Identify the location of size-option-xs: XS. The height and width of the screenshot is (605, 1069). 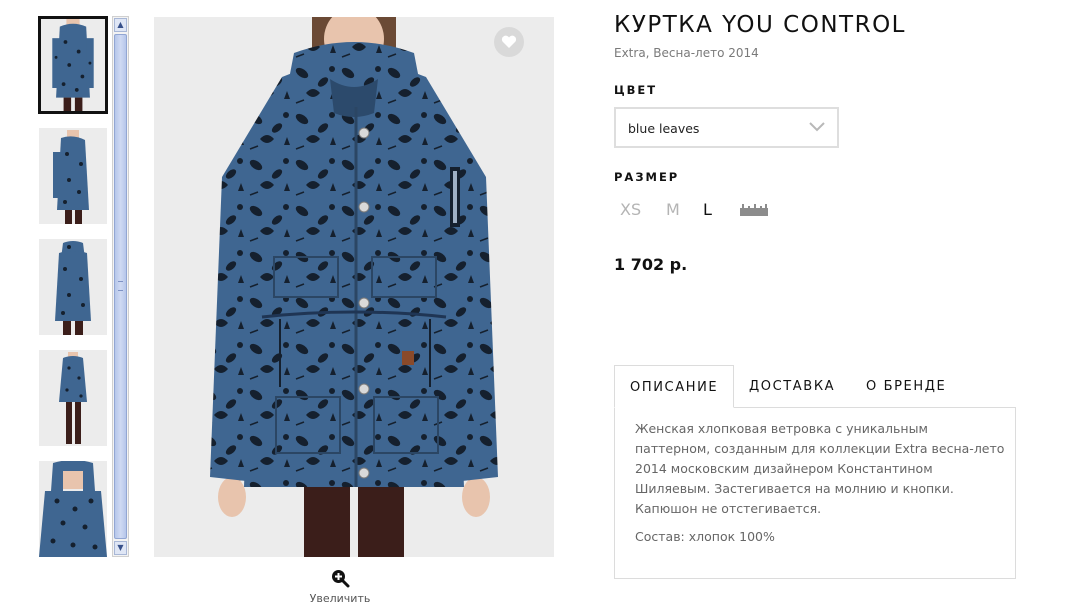
(630, 209).